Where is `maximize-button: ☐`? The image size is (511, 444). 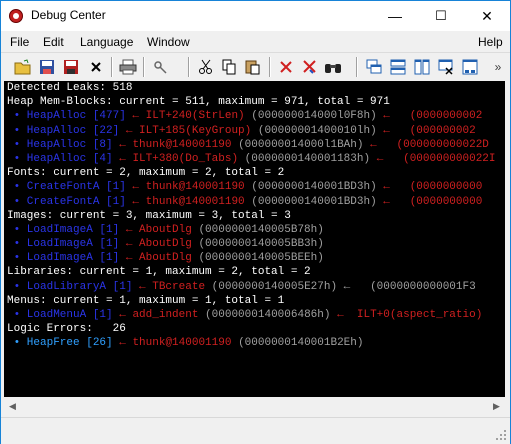
maximize-button: ☐ is located at coordinates (441, 16).